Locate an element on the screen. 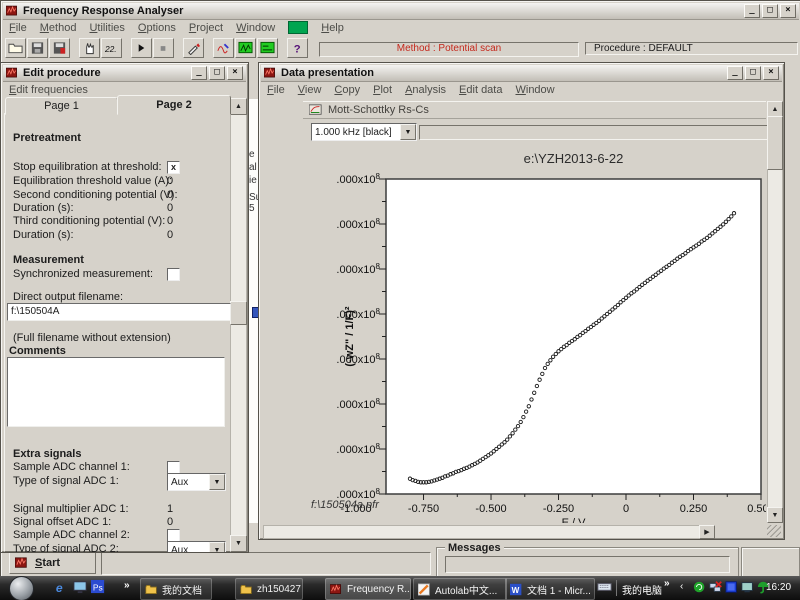 This screenshot has width=800, height=600. dialog-scroll-thumb is located at coordinates (238, 313).